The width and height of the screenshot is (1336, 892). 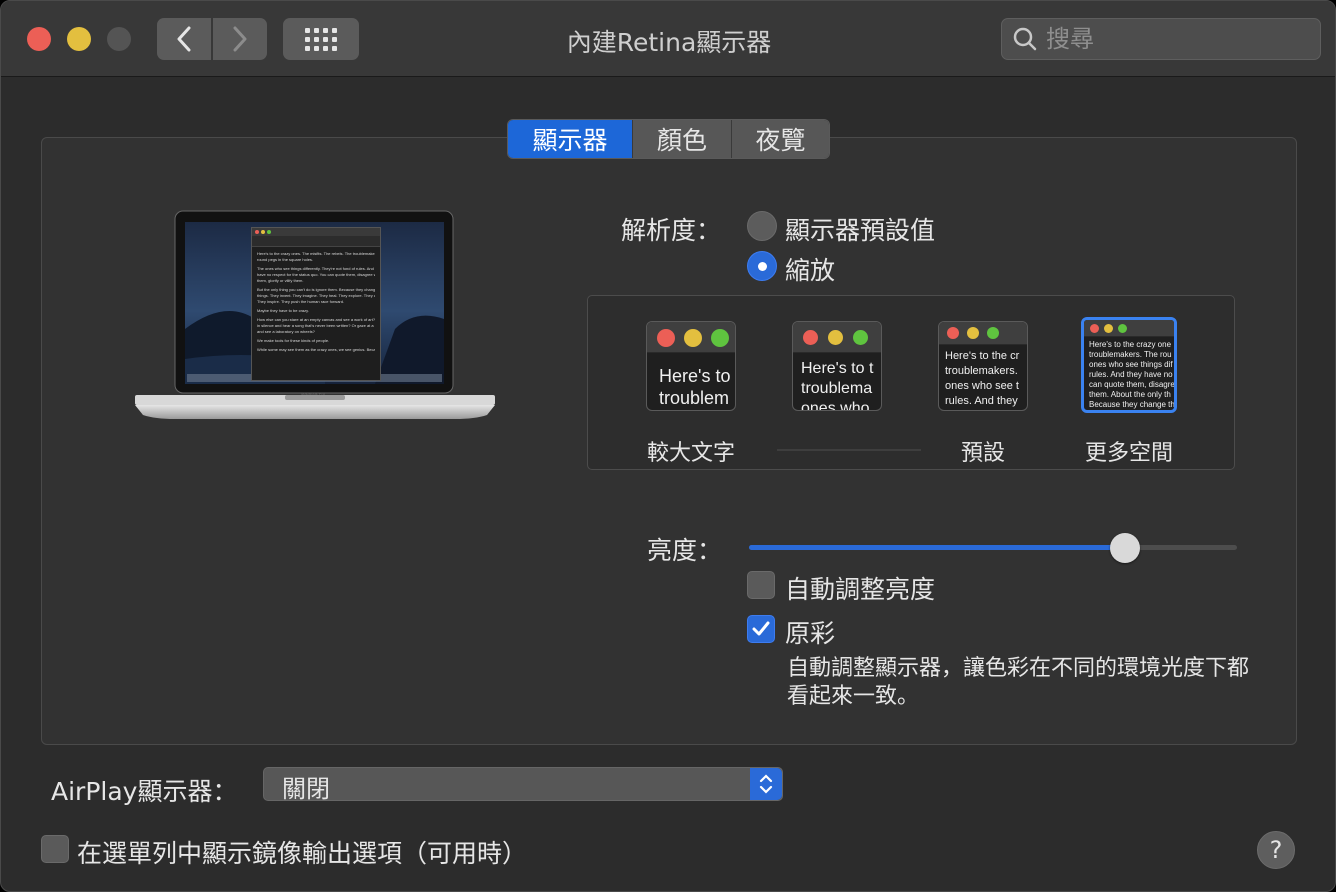 What do you see at coordinates (302, 853) in the screenshot?
I see `mirroring-label: 在選單列中顯示鏡像輸出選項（可用時）` at bounding box center [302, 853].